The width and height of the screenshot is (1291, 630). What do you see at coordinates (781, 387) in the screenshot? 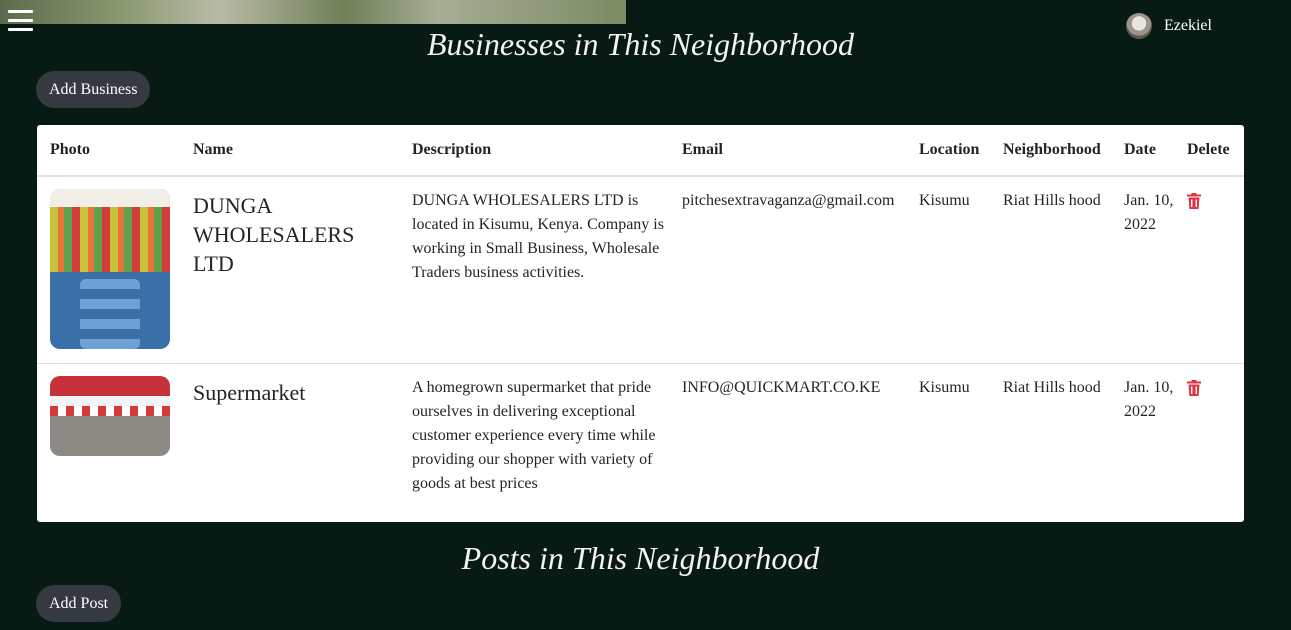
I see `business-email: INFO@QUICKMART.CO.KE` at bounding box center [781, 387].